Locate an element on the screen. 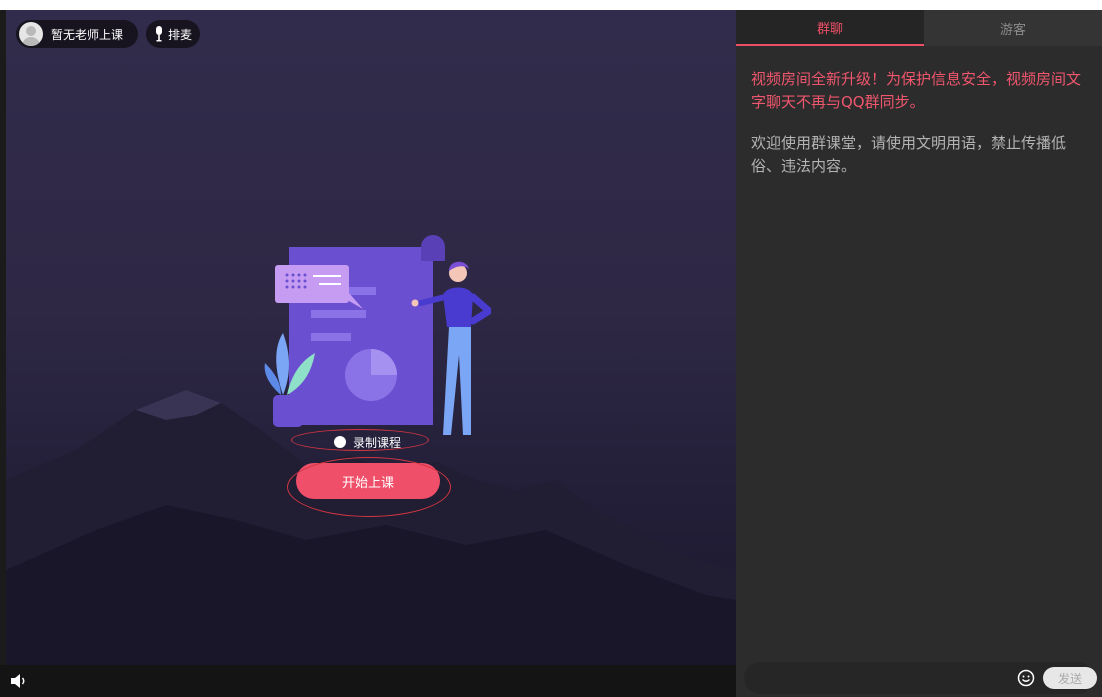 The height and width of the screenshot is (697, 1102). chat-input-bar: 发送 is located at coordinates (920, 678).